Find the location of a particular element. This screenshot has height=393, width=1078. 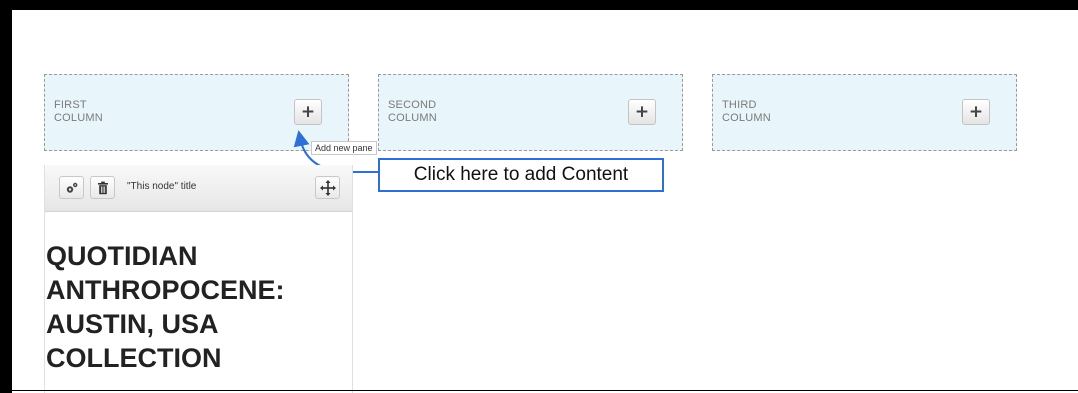

trash-icon is located at coordinates (102, 187).